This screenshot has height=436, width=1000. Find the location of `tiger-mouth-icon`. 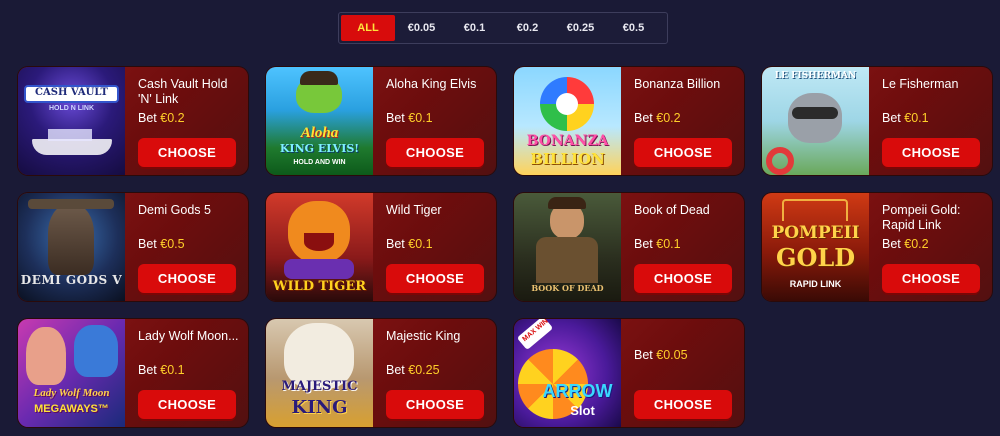

tiger-mouth-icon is located at coordinates (319, 242).